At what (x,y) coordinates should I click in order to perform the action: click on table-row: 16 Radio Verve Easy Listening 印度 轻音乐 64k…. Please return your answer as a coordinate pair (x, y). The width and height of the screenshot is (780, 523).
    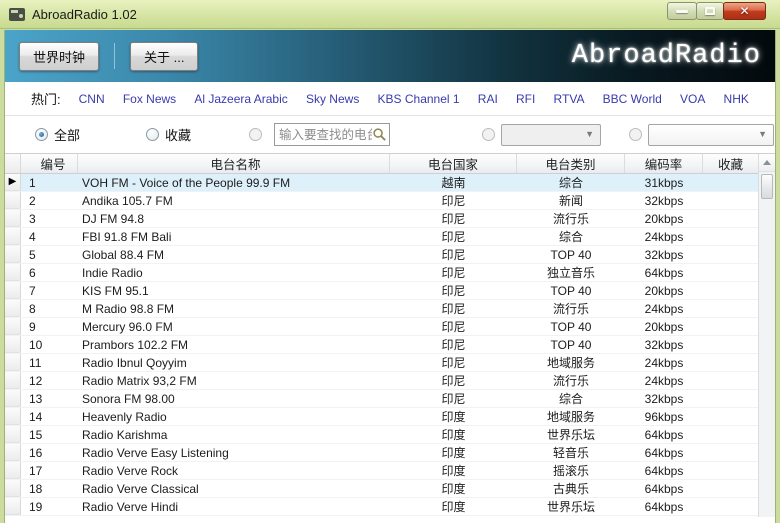
    Looking at the image, I should click on (381, 453).